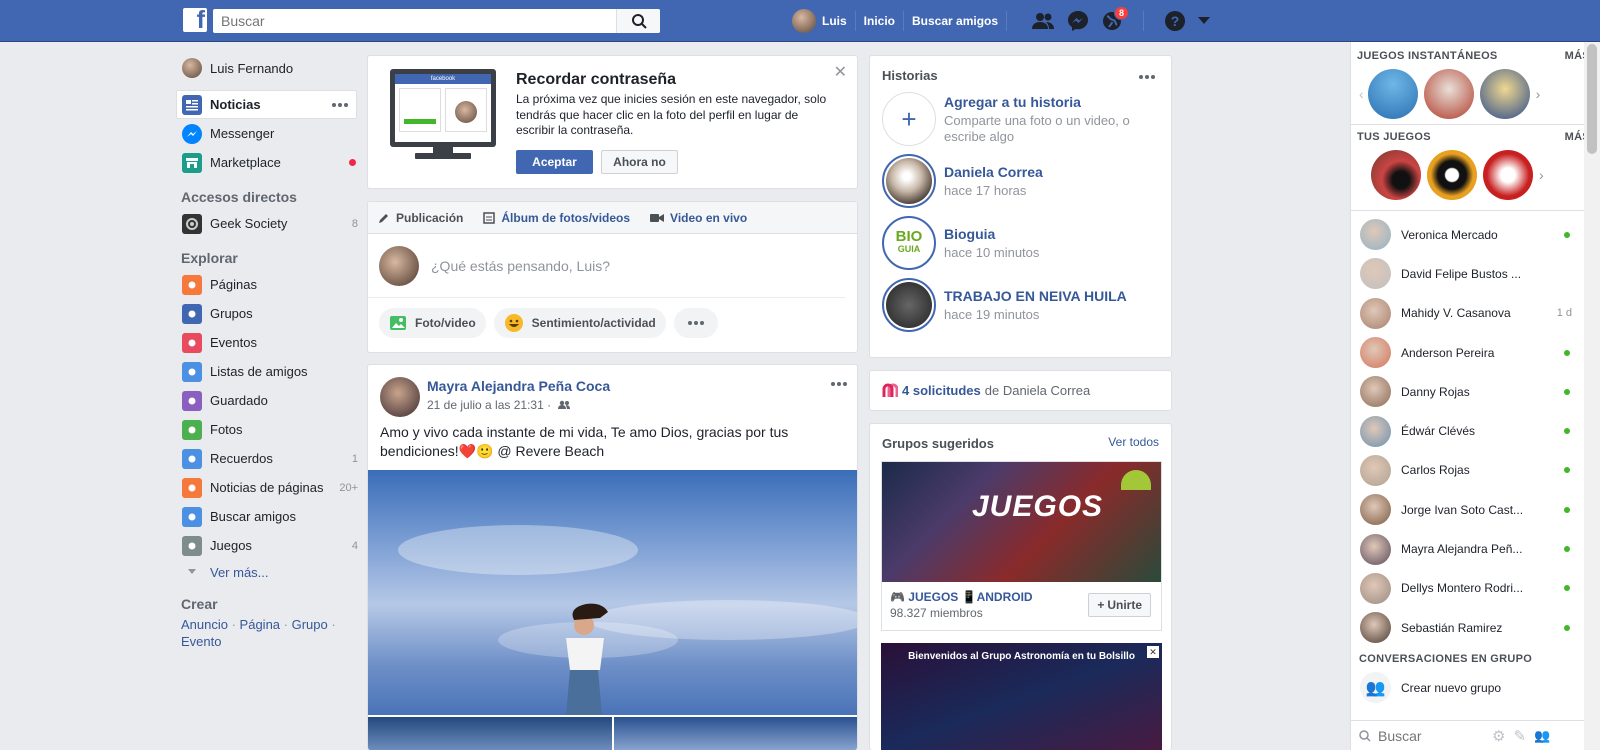 This screenshot has height=750, width=1600. I want to click on post-timestamp: 21 de julio a las 21:31 ·, so click(489, 405).